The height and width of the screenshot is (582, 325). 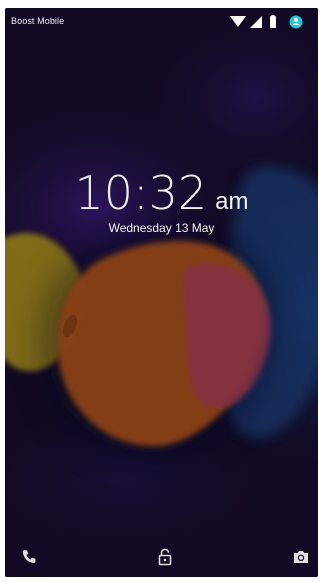 I want to click on clock-ampm: am, so click(x=232, y=201).